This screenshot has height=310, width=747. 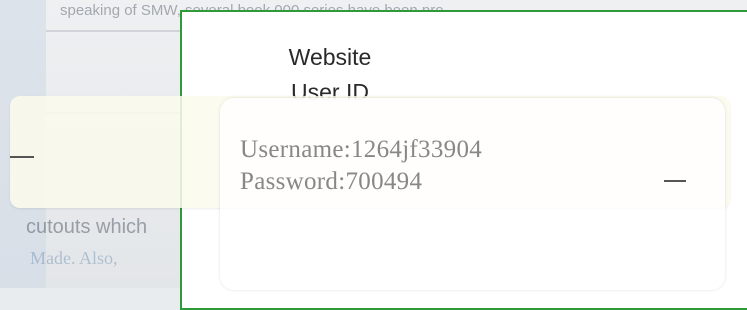 What do you see at coordinates (331, 181) in the screenshot?
I see `password-text: Password:700494` at bounding box center [331, 181].